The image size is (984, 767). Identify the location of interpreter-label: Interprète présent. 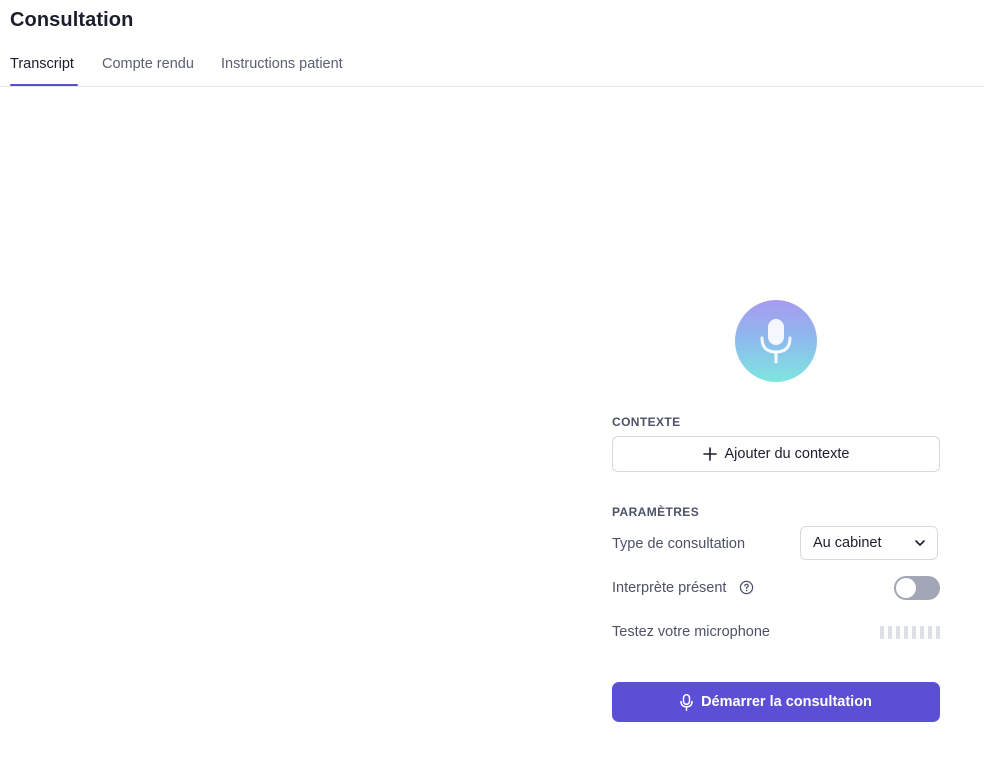
(669, 588).